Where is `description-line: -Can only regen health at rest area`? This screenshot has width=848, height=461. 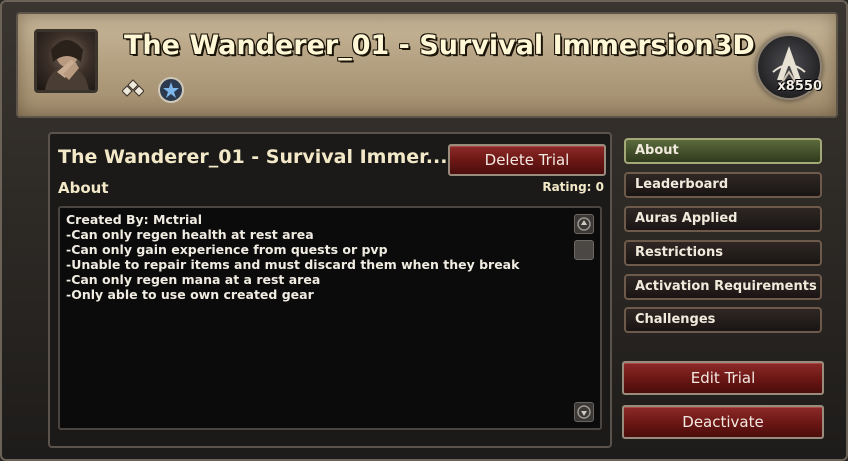
description-line: -Can only regen health at rest area is located at coordinates (190, 234).